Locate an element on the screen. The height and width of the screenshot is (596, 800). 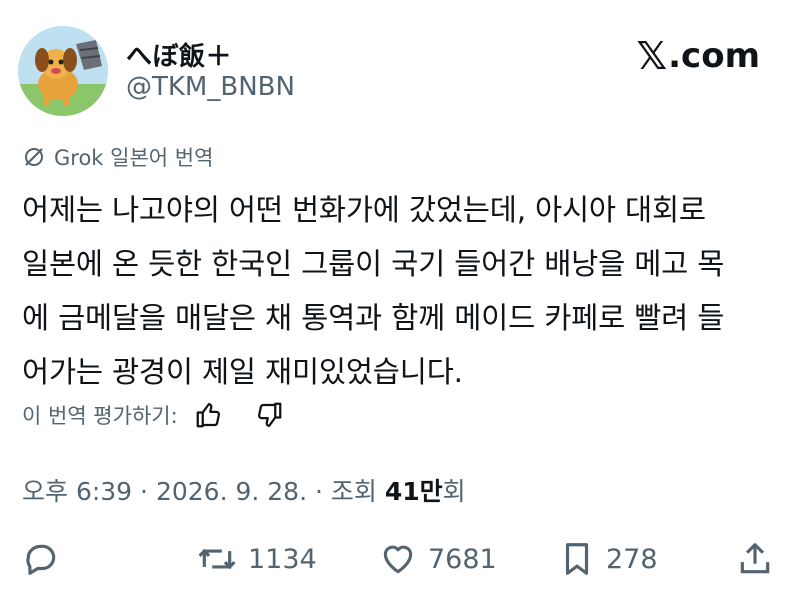
grok-icon is located at coordinates (34, 157).